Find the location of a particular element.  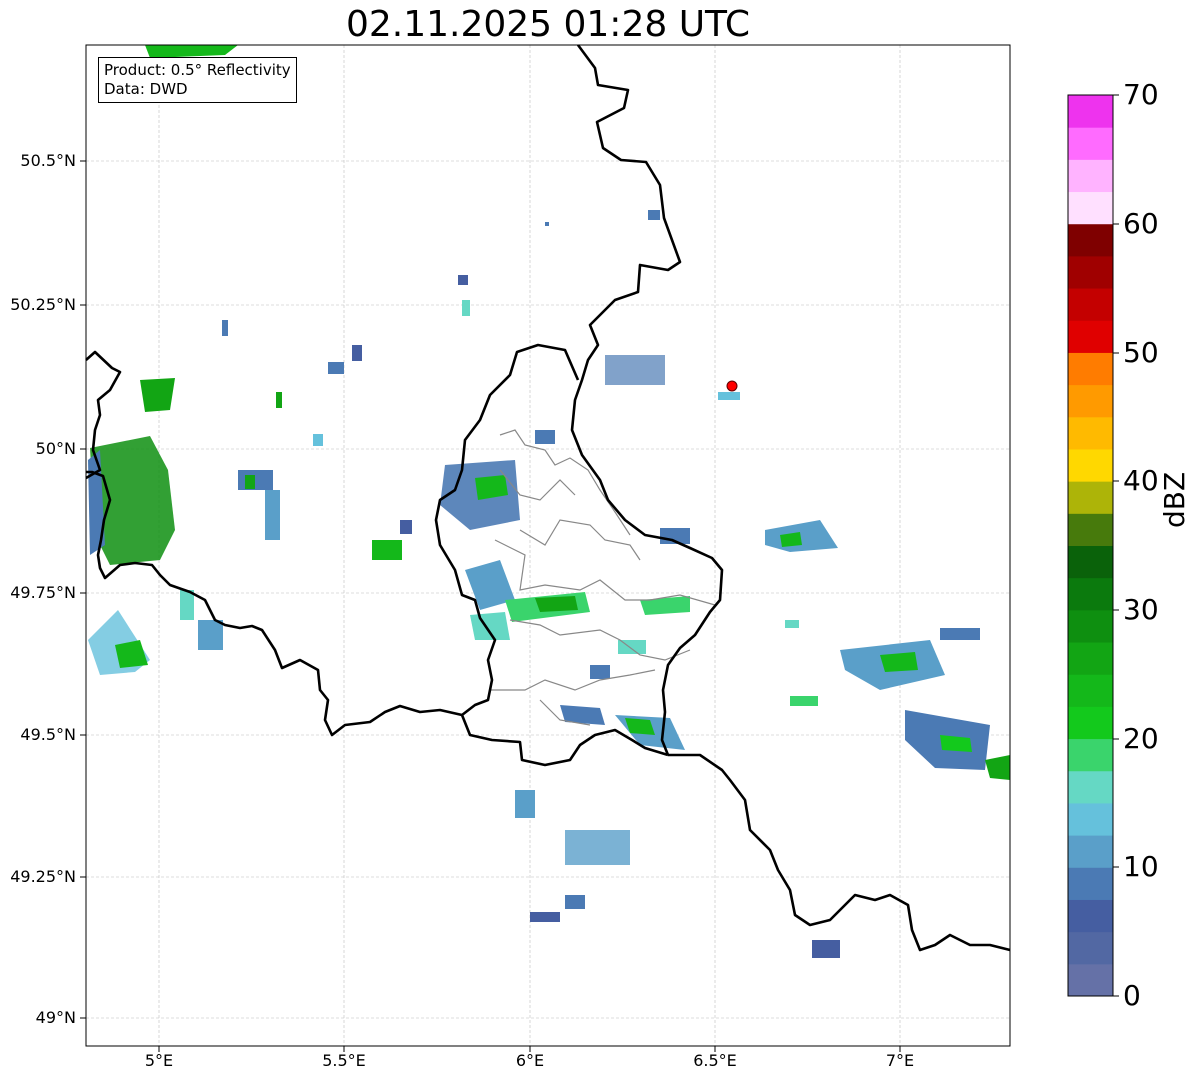

lat-tick-label: 50.5°N is located at coordinates (48, 160).